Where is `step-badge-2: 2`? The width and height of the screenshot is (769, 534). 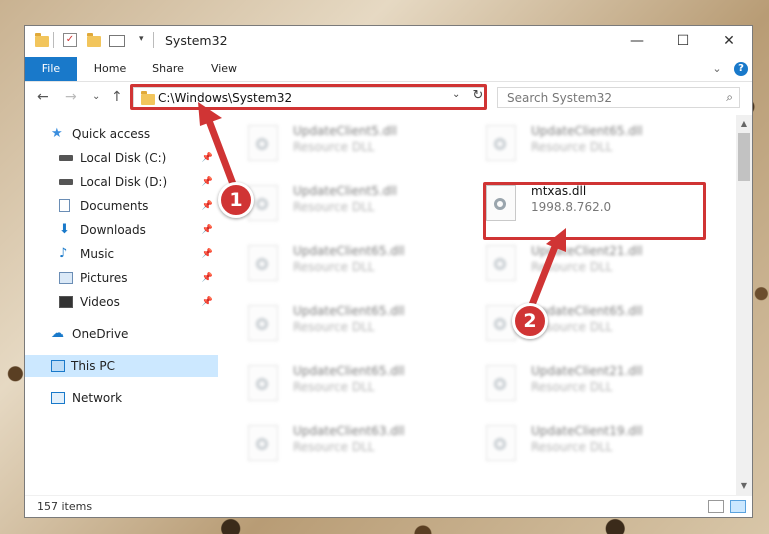 step-badge-2: 2 is located at coordinates (530, 321).